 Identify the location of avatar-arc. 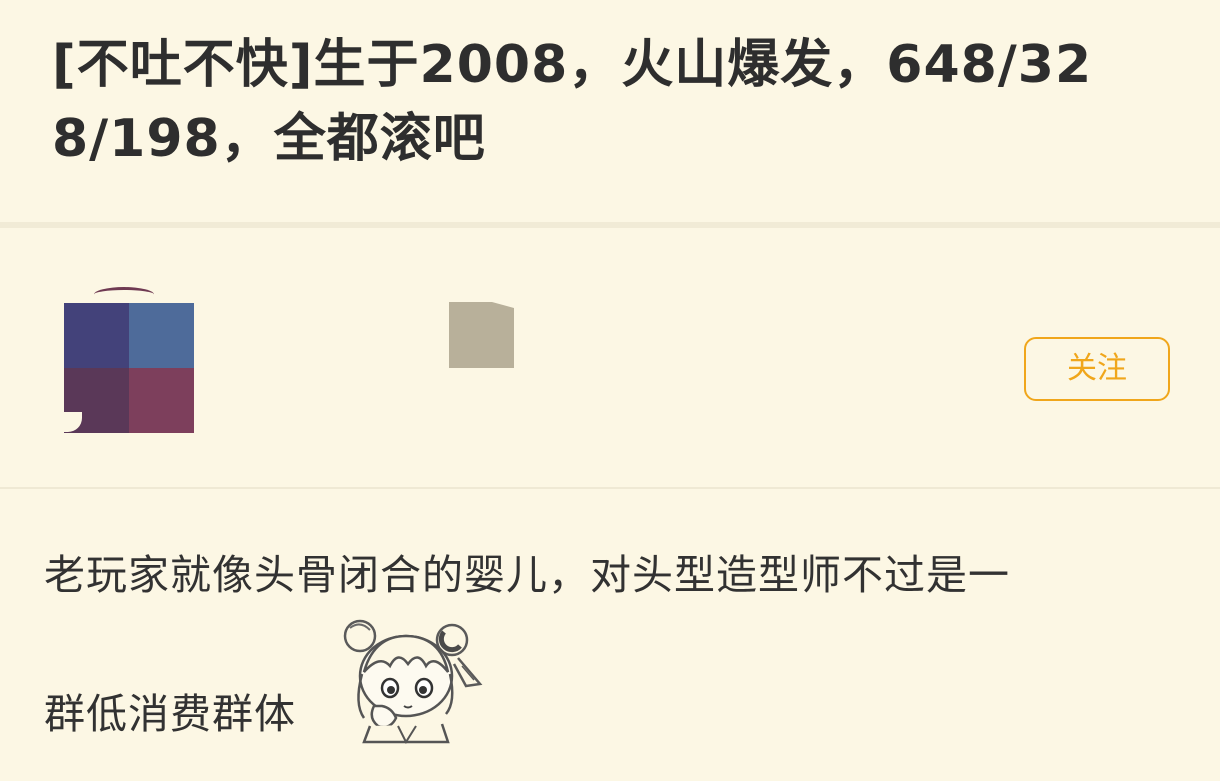
(124, 294).